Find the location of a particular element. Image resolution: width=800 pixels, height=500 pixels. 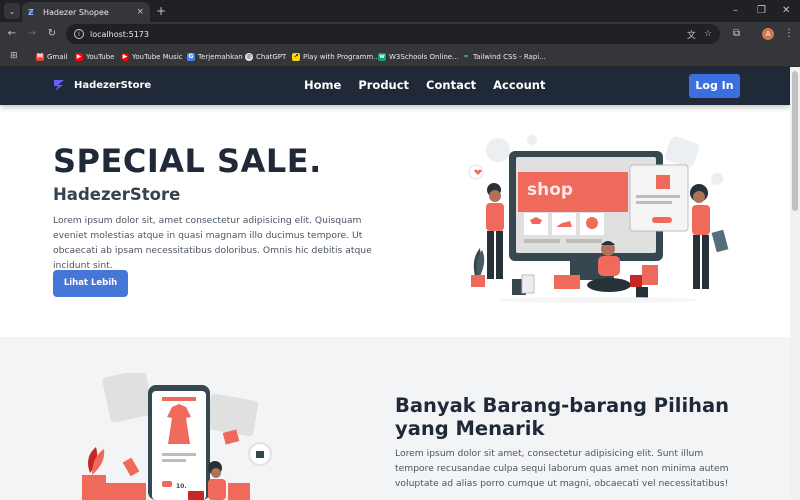

bookmark-label: Gmail is located at coordinates (57, 56).